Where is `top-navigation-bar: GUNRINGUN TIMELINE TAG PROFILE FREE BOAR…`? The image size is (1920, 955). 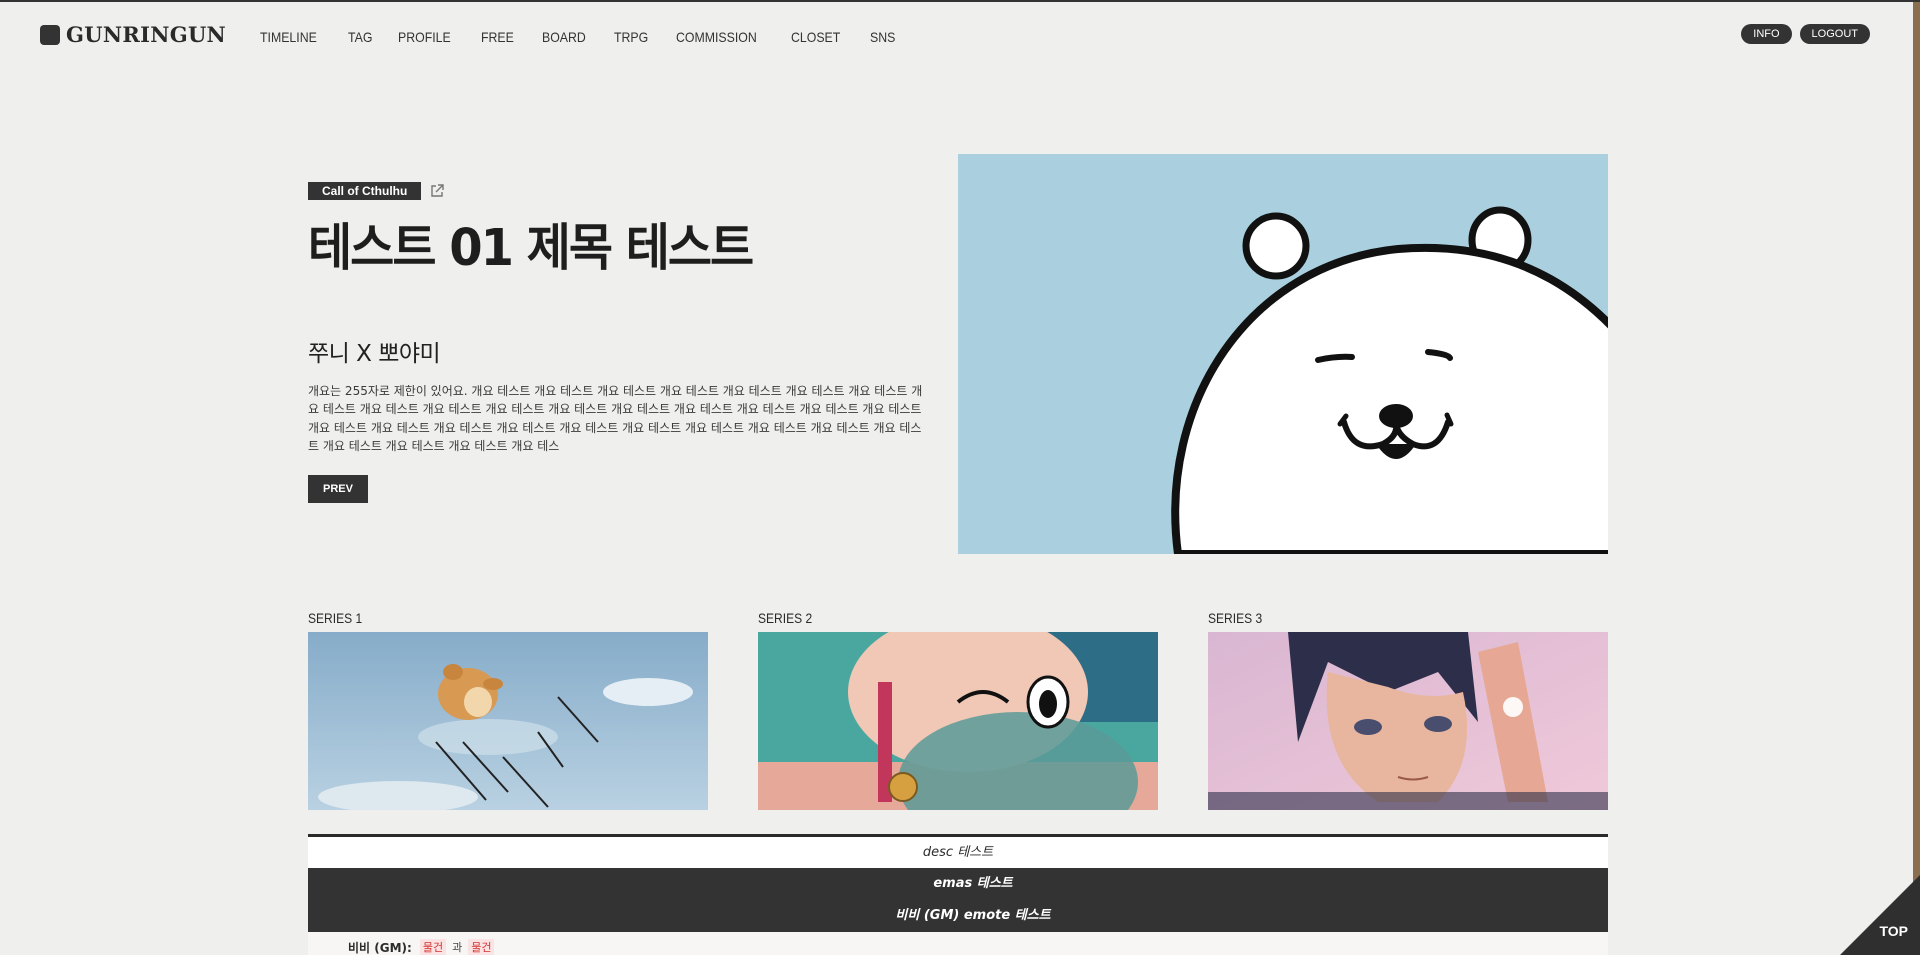 top-navigation-bar: GUNRINGUN TIMELINE TAG PROFILE FREE BOAR… is located at coordinates (960, 37).